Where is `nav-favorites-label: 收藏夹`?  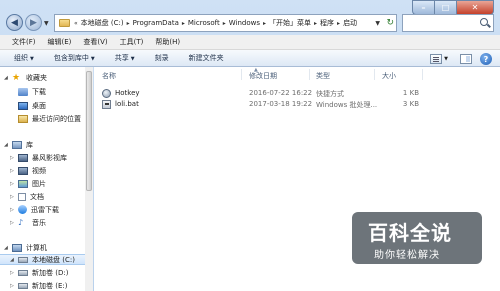
nav-favorites-label: 收藏夹 is located at coordinates (36, 77).